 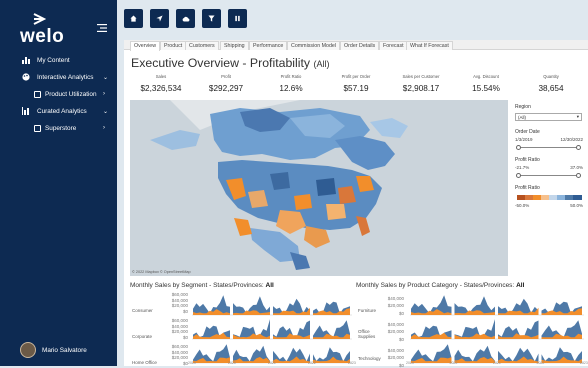 I want to click on chevron-right-icon: ›, so click(x=104, y=128).